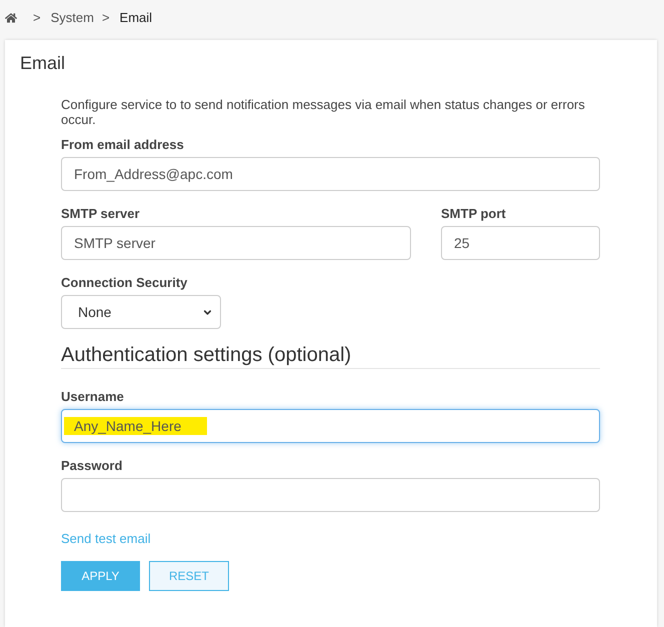 This screenshot has height=627, width=664. What do you see at coordinates (124, 282) in the screenshot?
I see `field-label: Connection Security` at bounding box center [124, 282].